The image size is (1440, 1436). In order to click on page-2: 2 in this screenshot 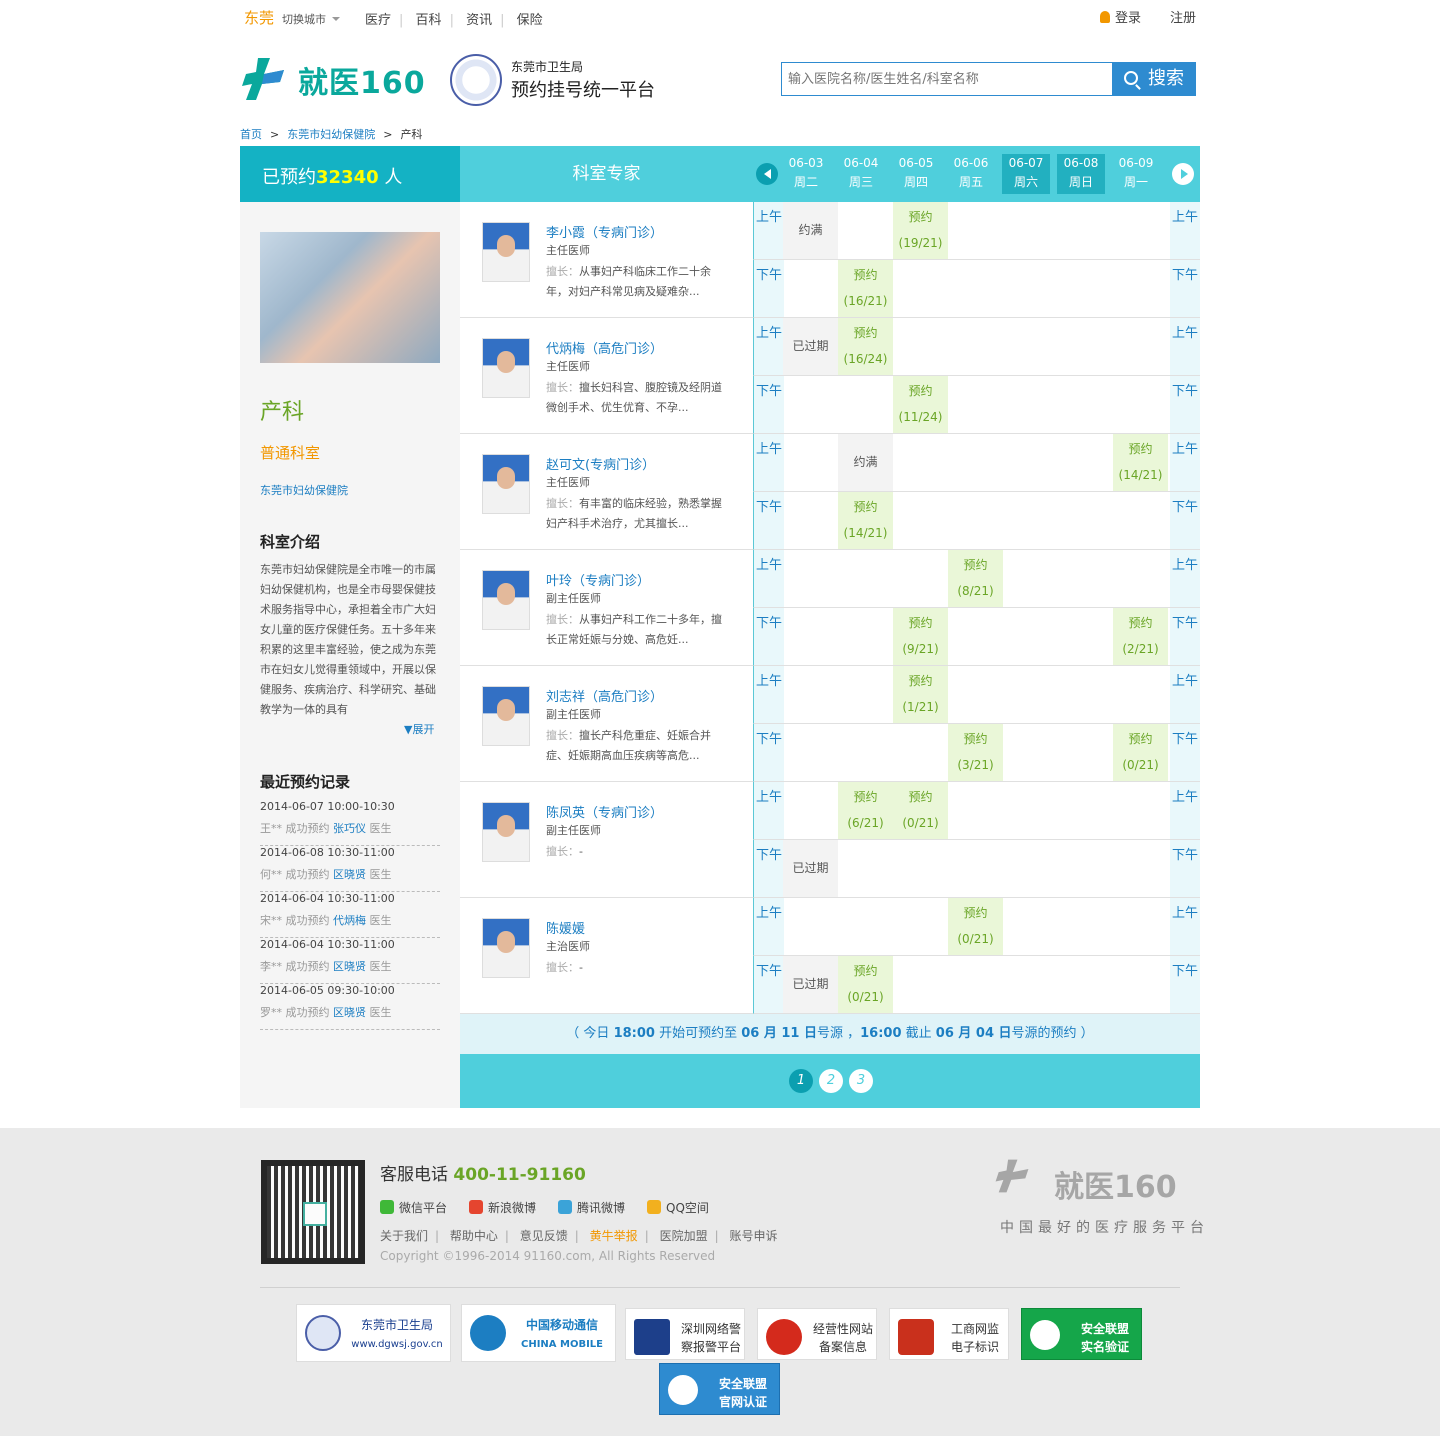, I will do `click(831, 1081)`.